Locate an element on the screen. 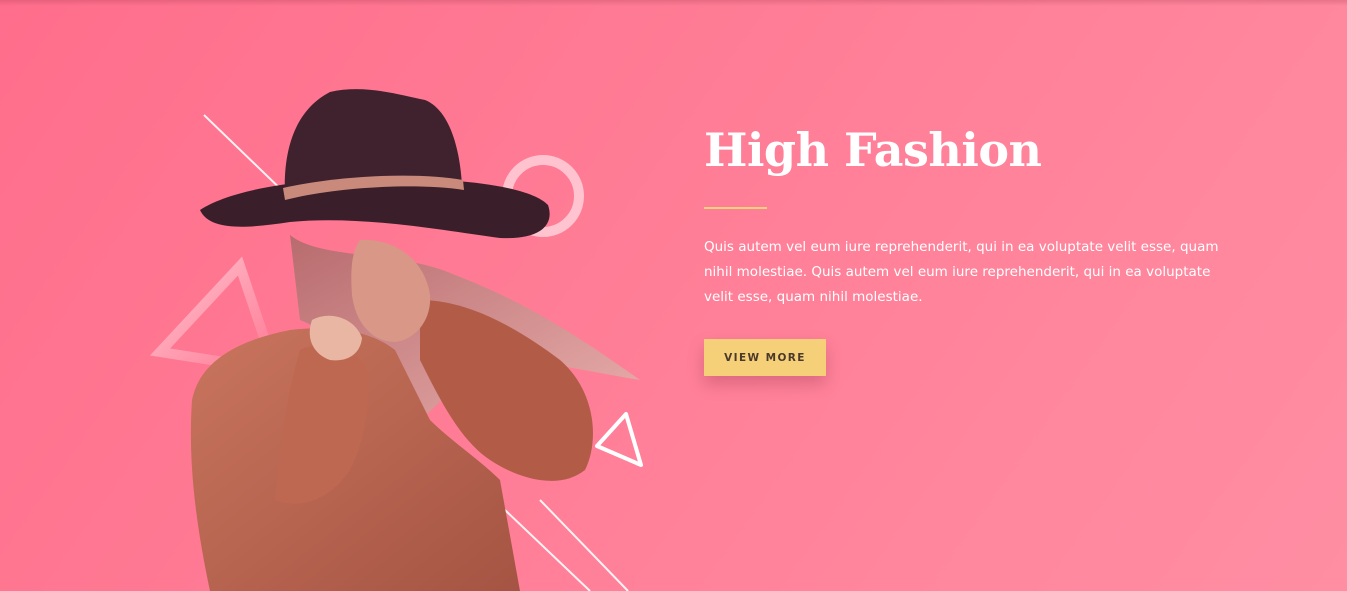 This screenshot has height=591, width=1347. triangle-decoration-icon is located at coordinates (619, 439).